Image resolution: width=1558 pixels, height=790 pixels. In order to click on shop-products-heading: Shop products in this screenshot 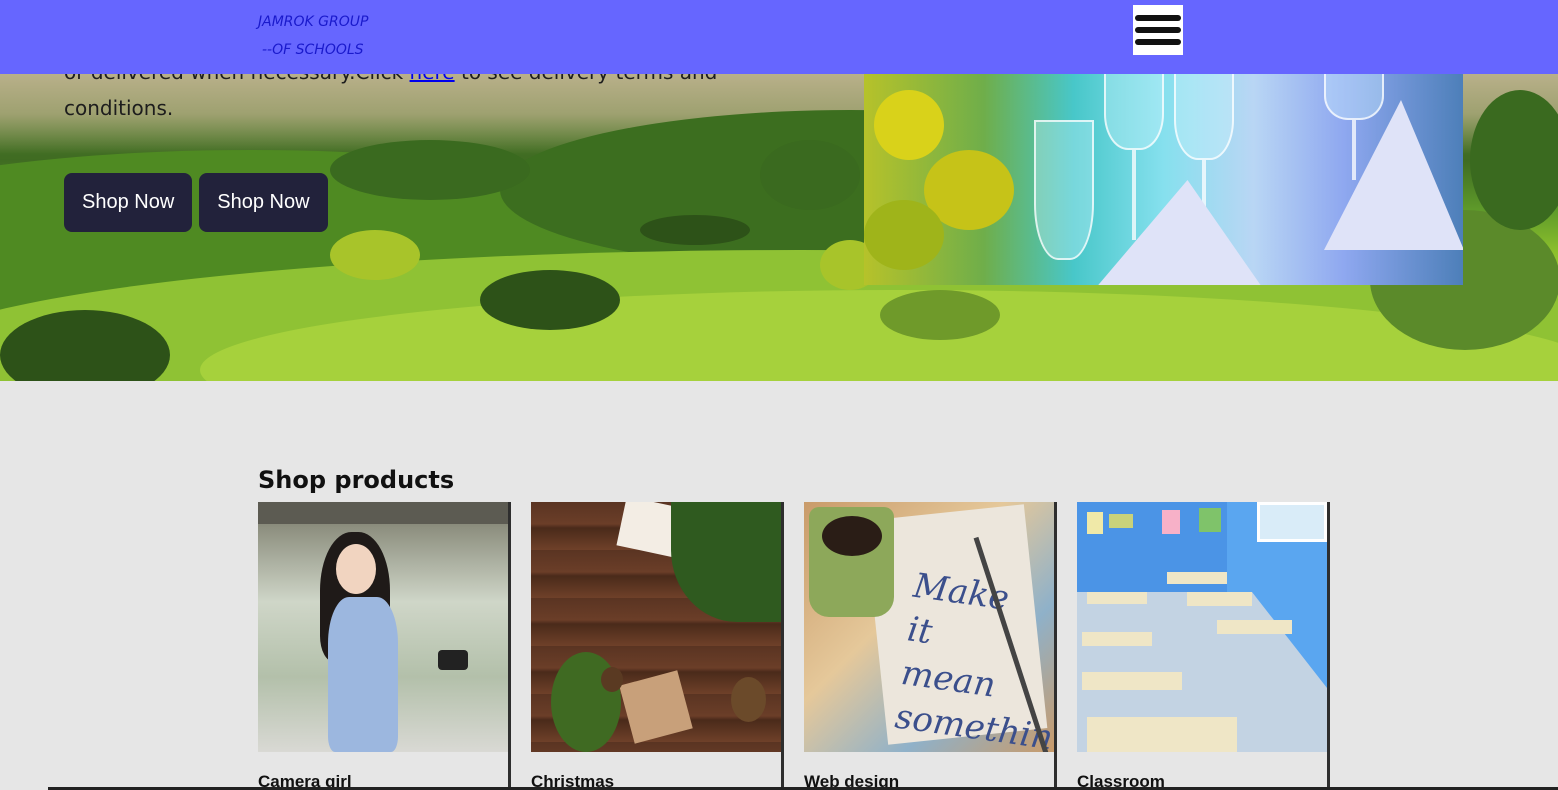, I will do `click(356, 480)`.